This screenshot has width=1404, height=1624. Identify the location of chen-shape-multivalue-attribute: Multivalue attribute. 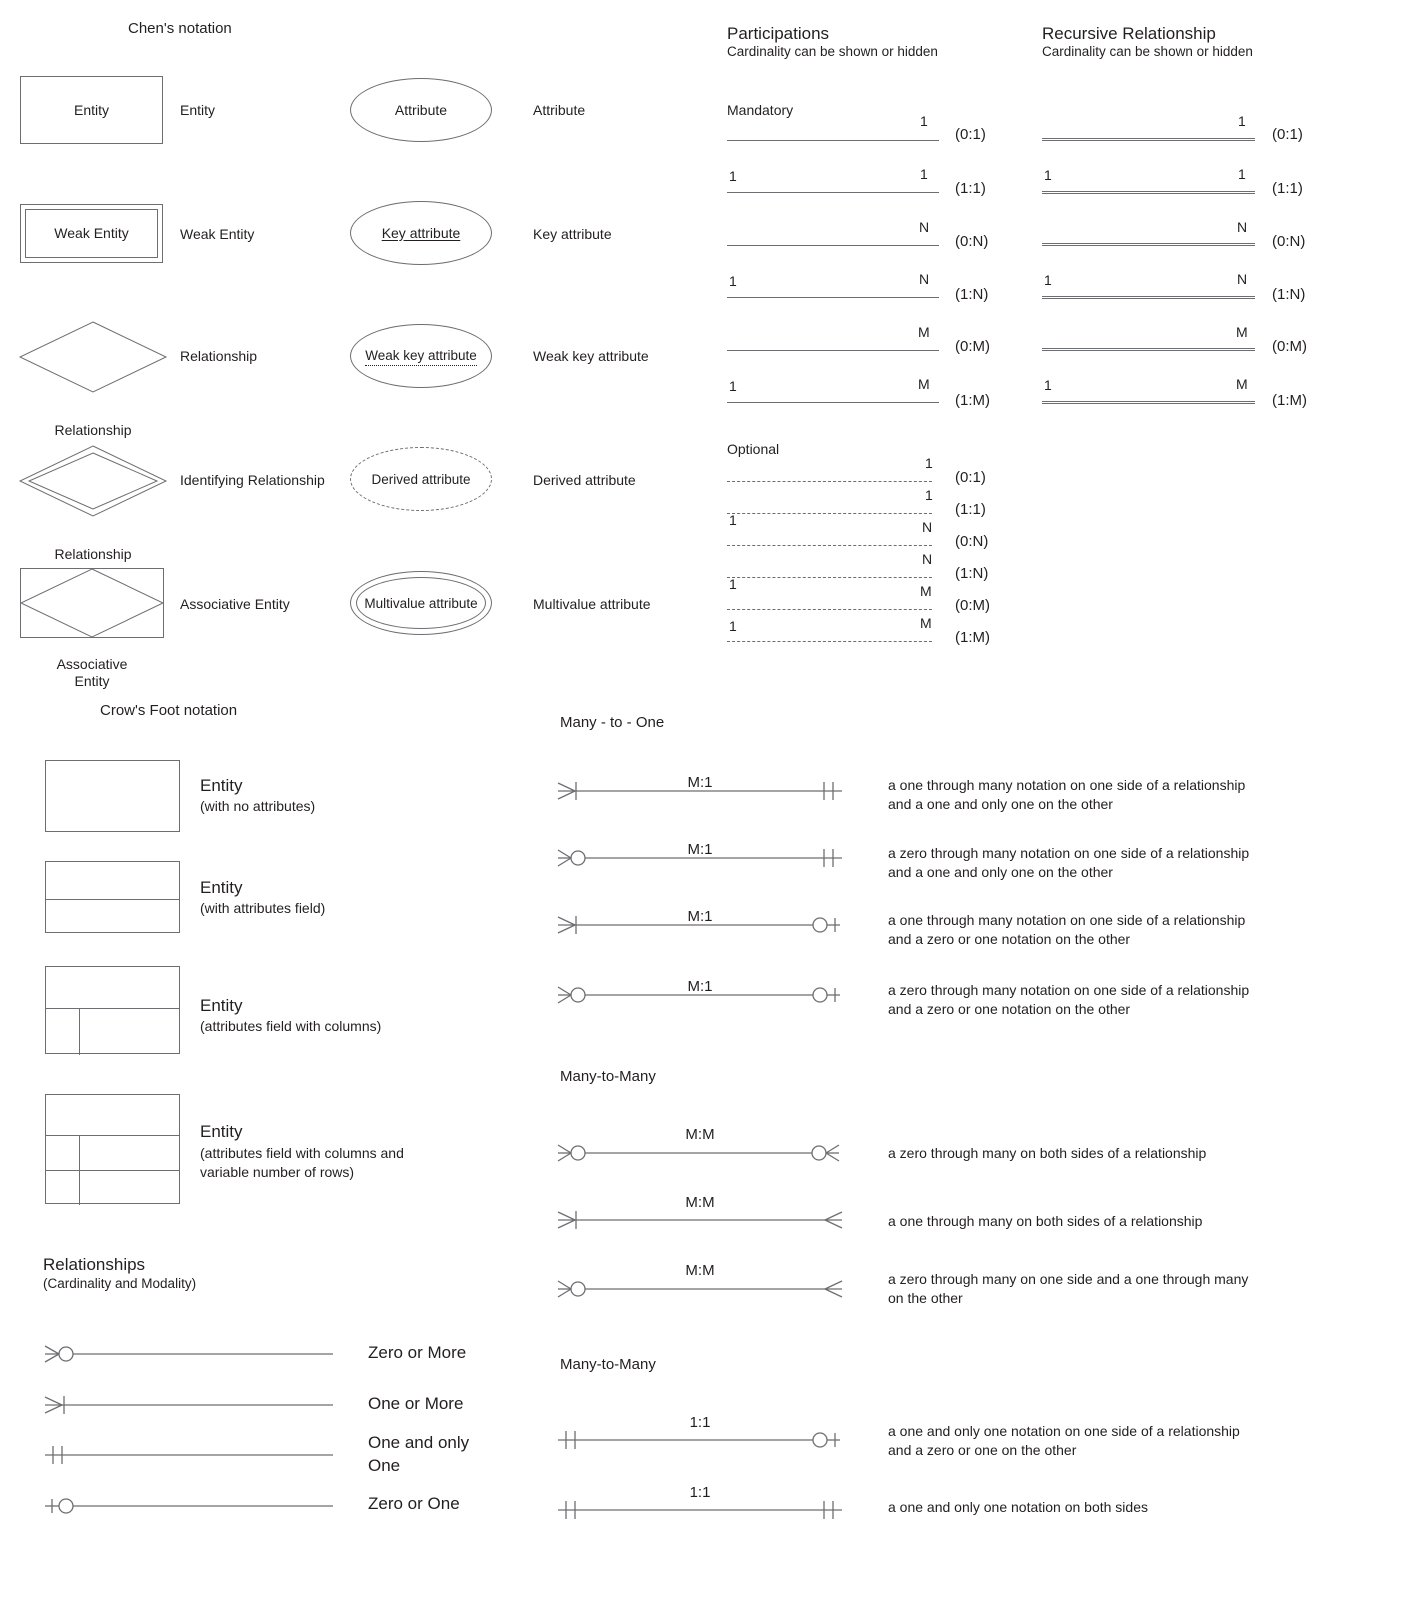
(421, 603).